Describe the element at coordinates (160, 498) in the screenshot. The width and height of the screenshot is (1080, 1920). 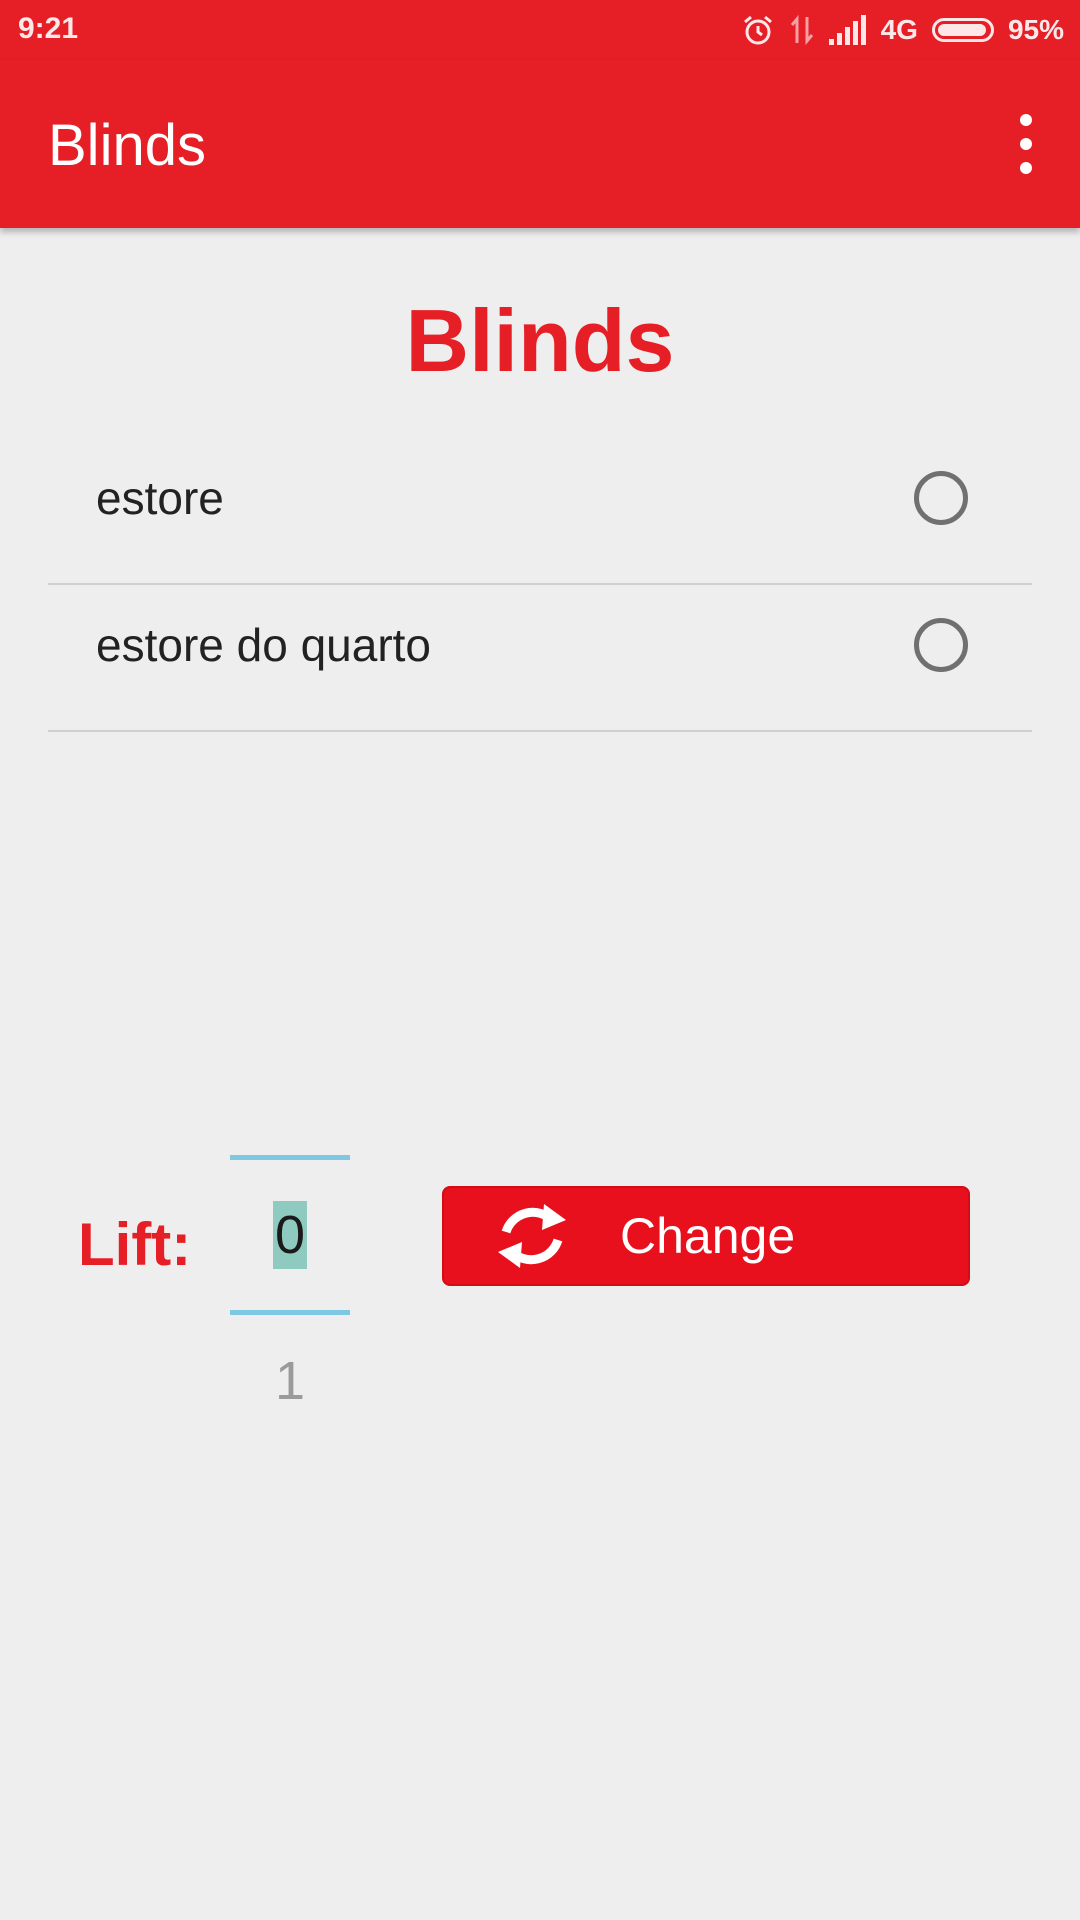
I see `blind-label: estore` at that location.